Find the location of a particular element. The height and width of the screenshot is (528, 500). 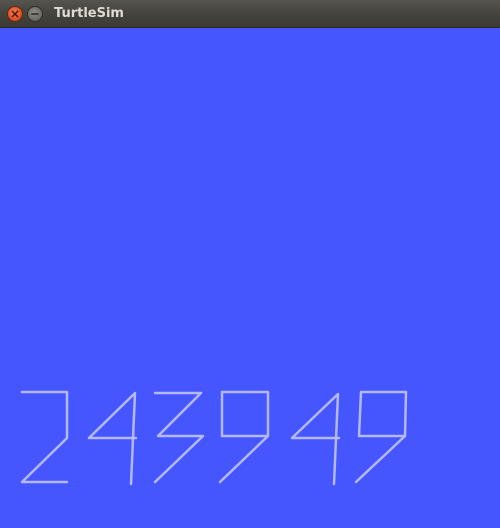

close-icon is located at coordinates (15, 14).